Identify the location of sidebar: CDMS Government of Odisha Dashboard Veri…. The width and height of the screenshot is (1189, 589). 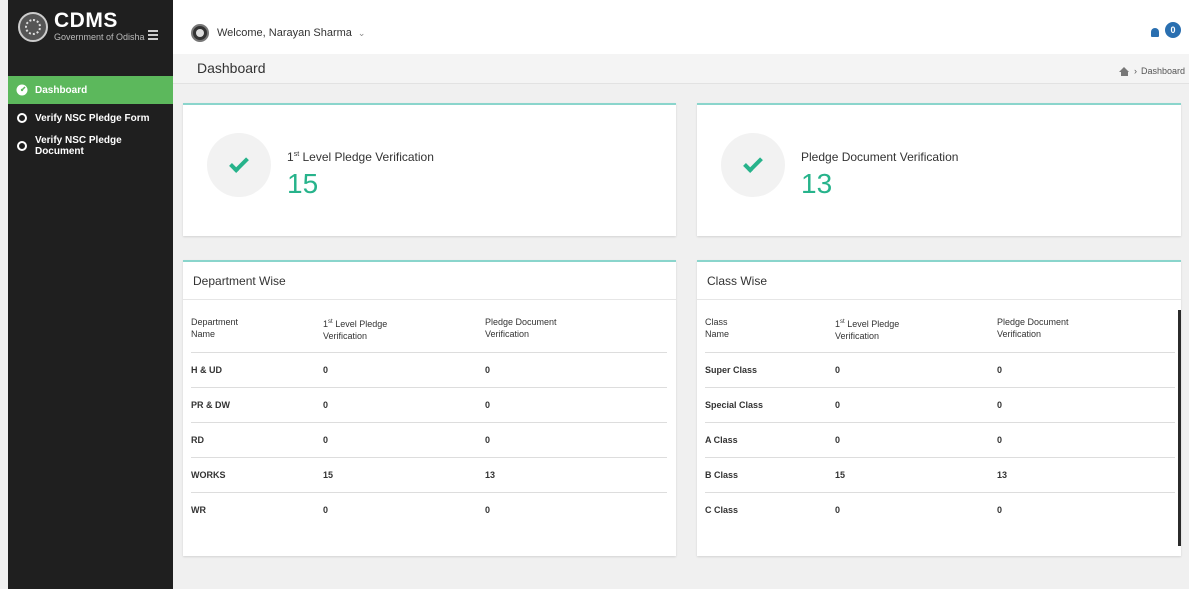
(90, 294).